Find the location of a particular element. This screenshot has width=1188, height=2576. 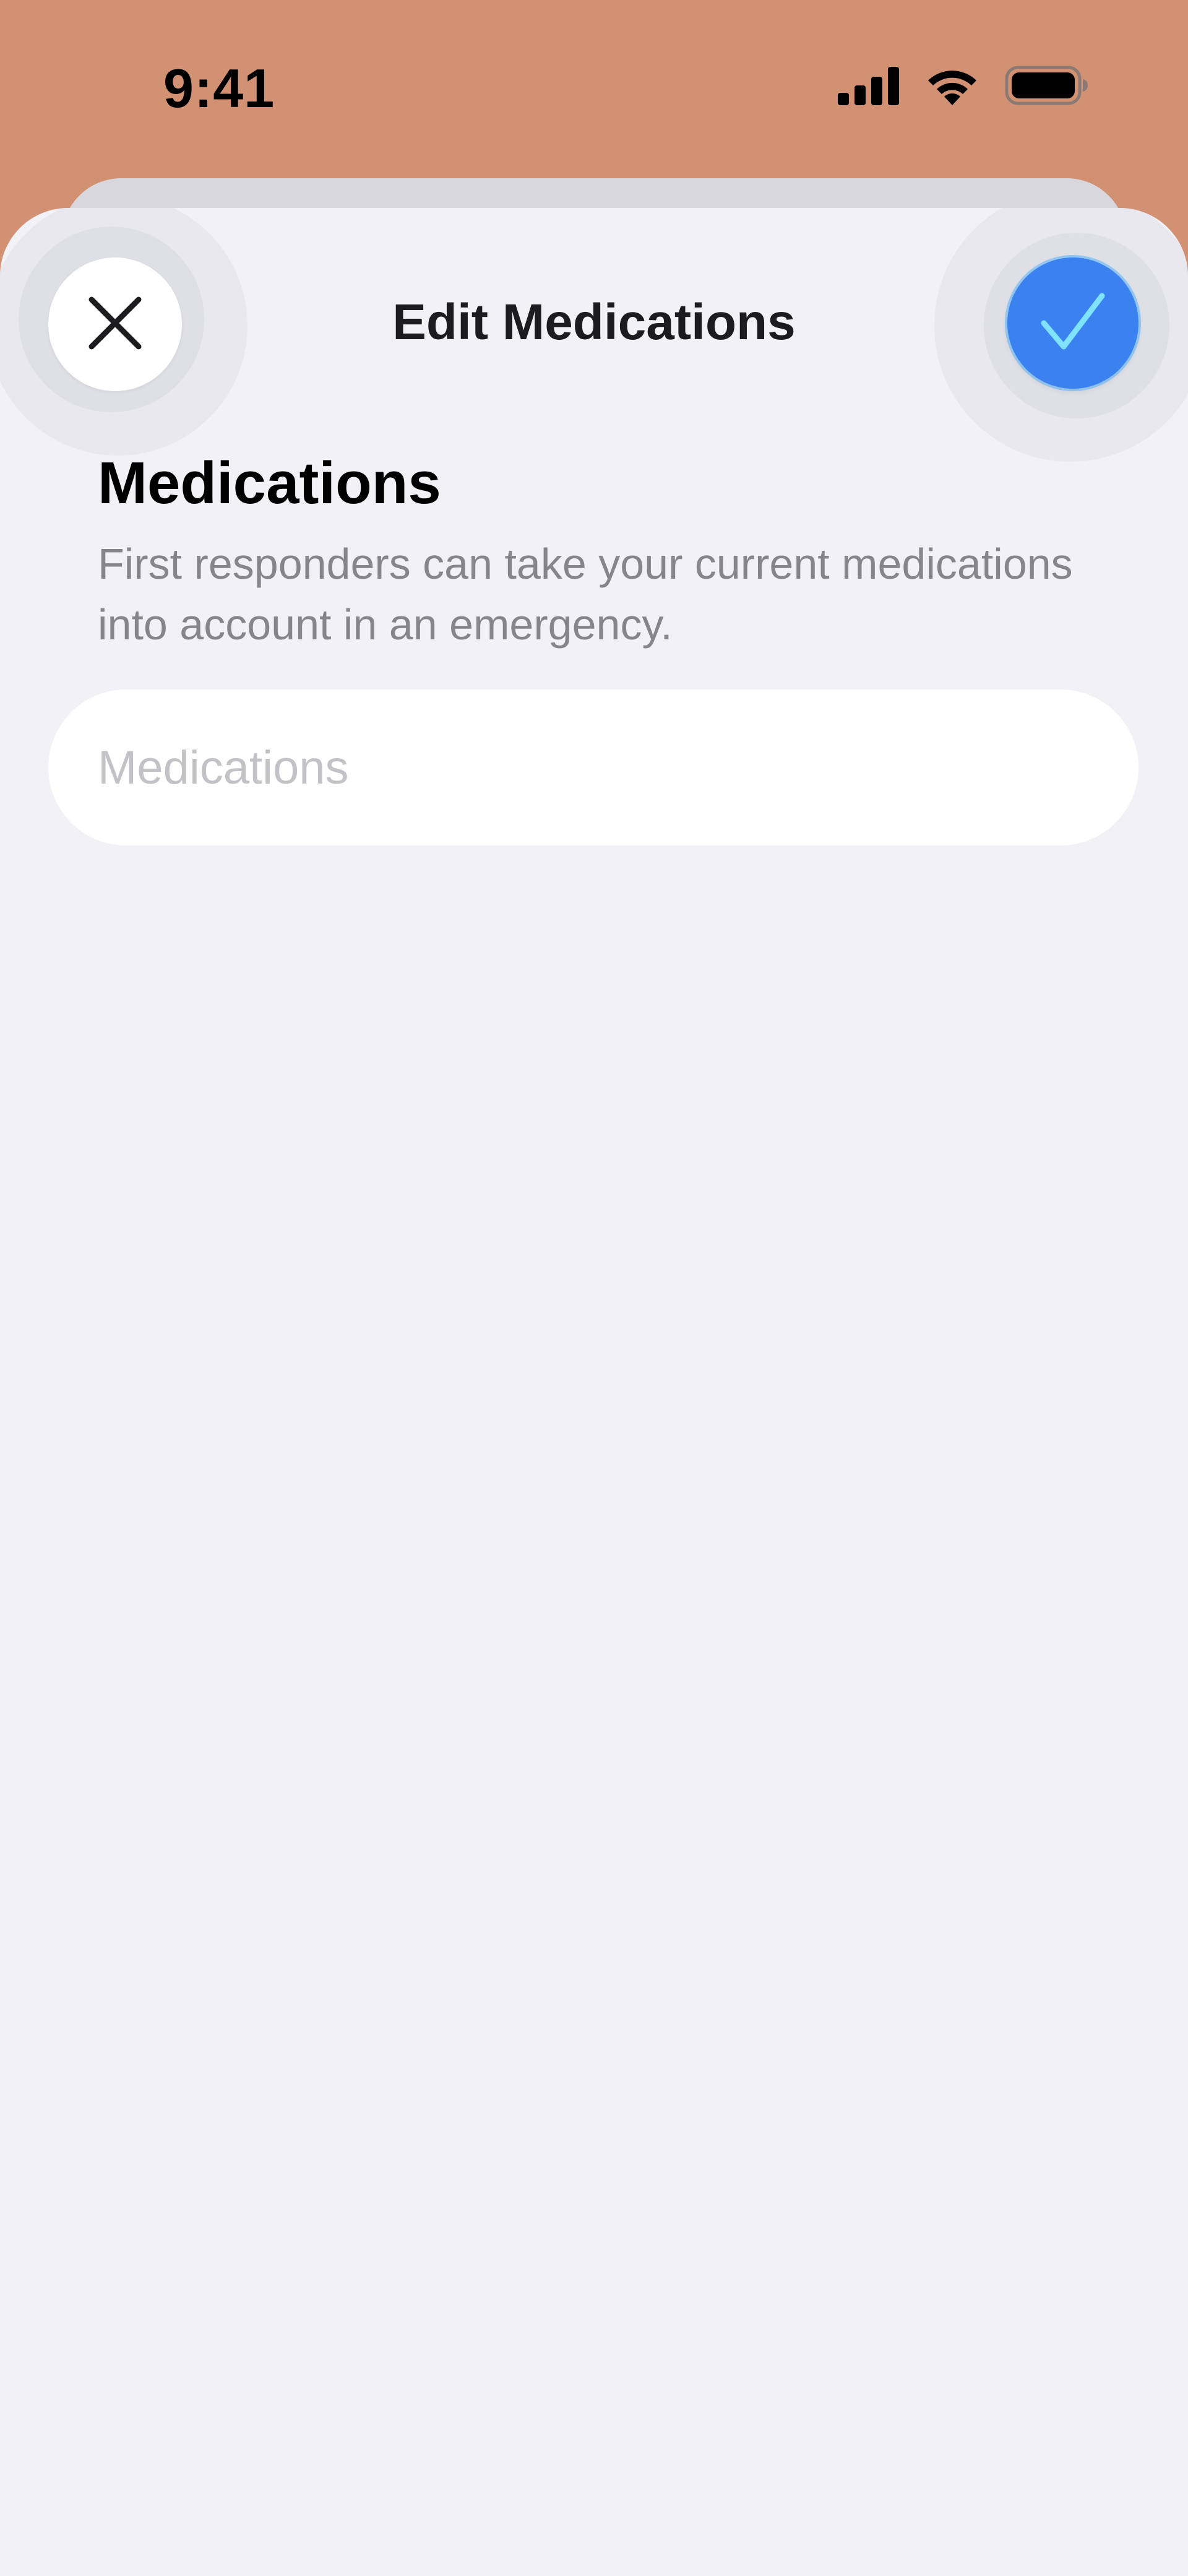

checkmark-icon is located at coordinates (1073, 323).